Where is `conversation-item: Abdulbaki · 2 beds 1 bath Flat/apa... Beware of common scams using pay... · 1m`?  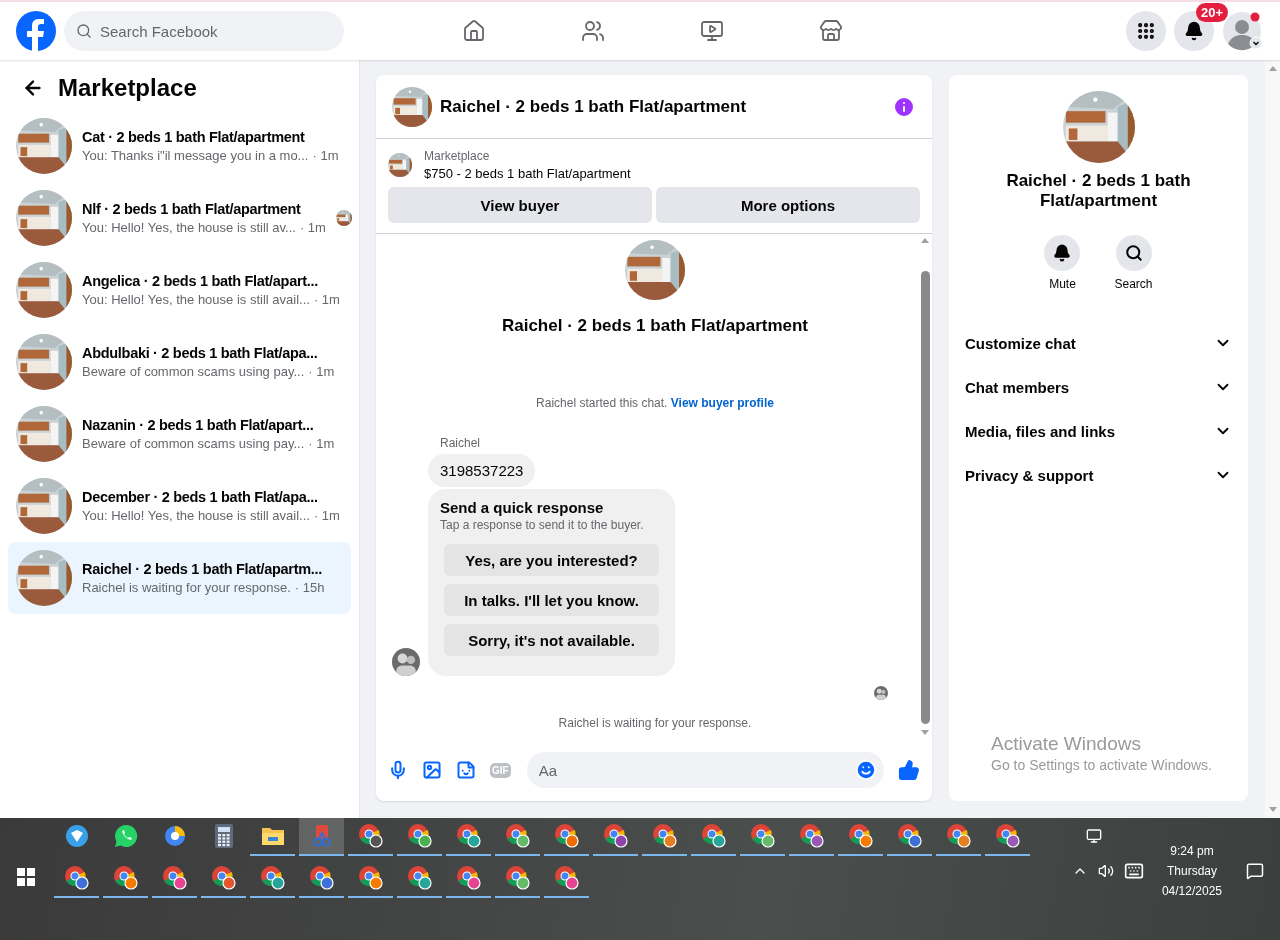
conversation-item: Abdulbaki · 2 beds 1 bath Flat/apa... Beware of common scams using pay... · 1m is located at coordinates (179, 362).